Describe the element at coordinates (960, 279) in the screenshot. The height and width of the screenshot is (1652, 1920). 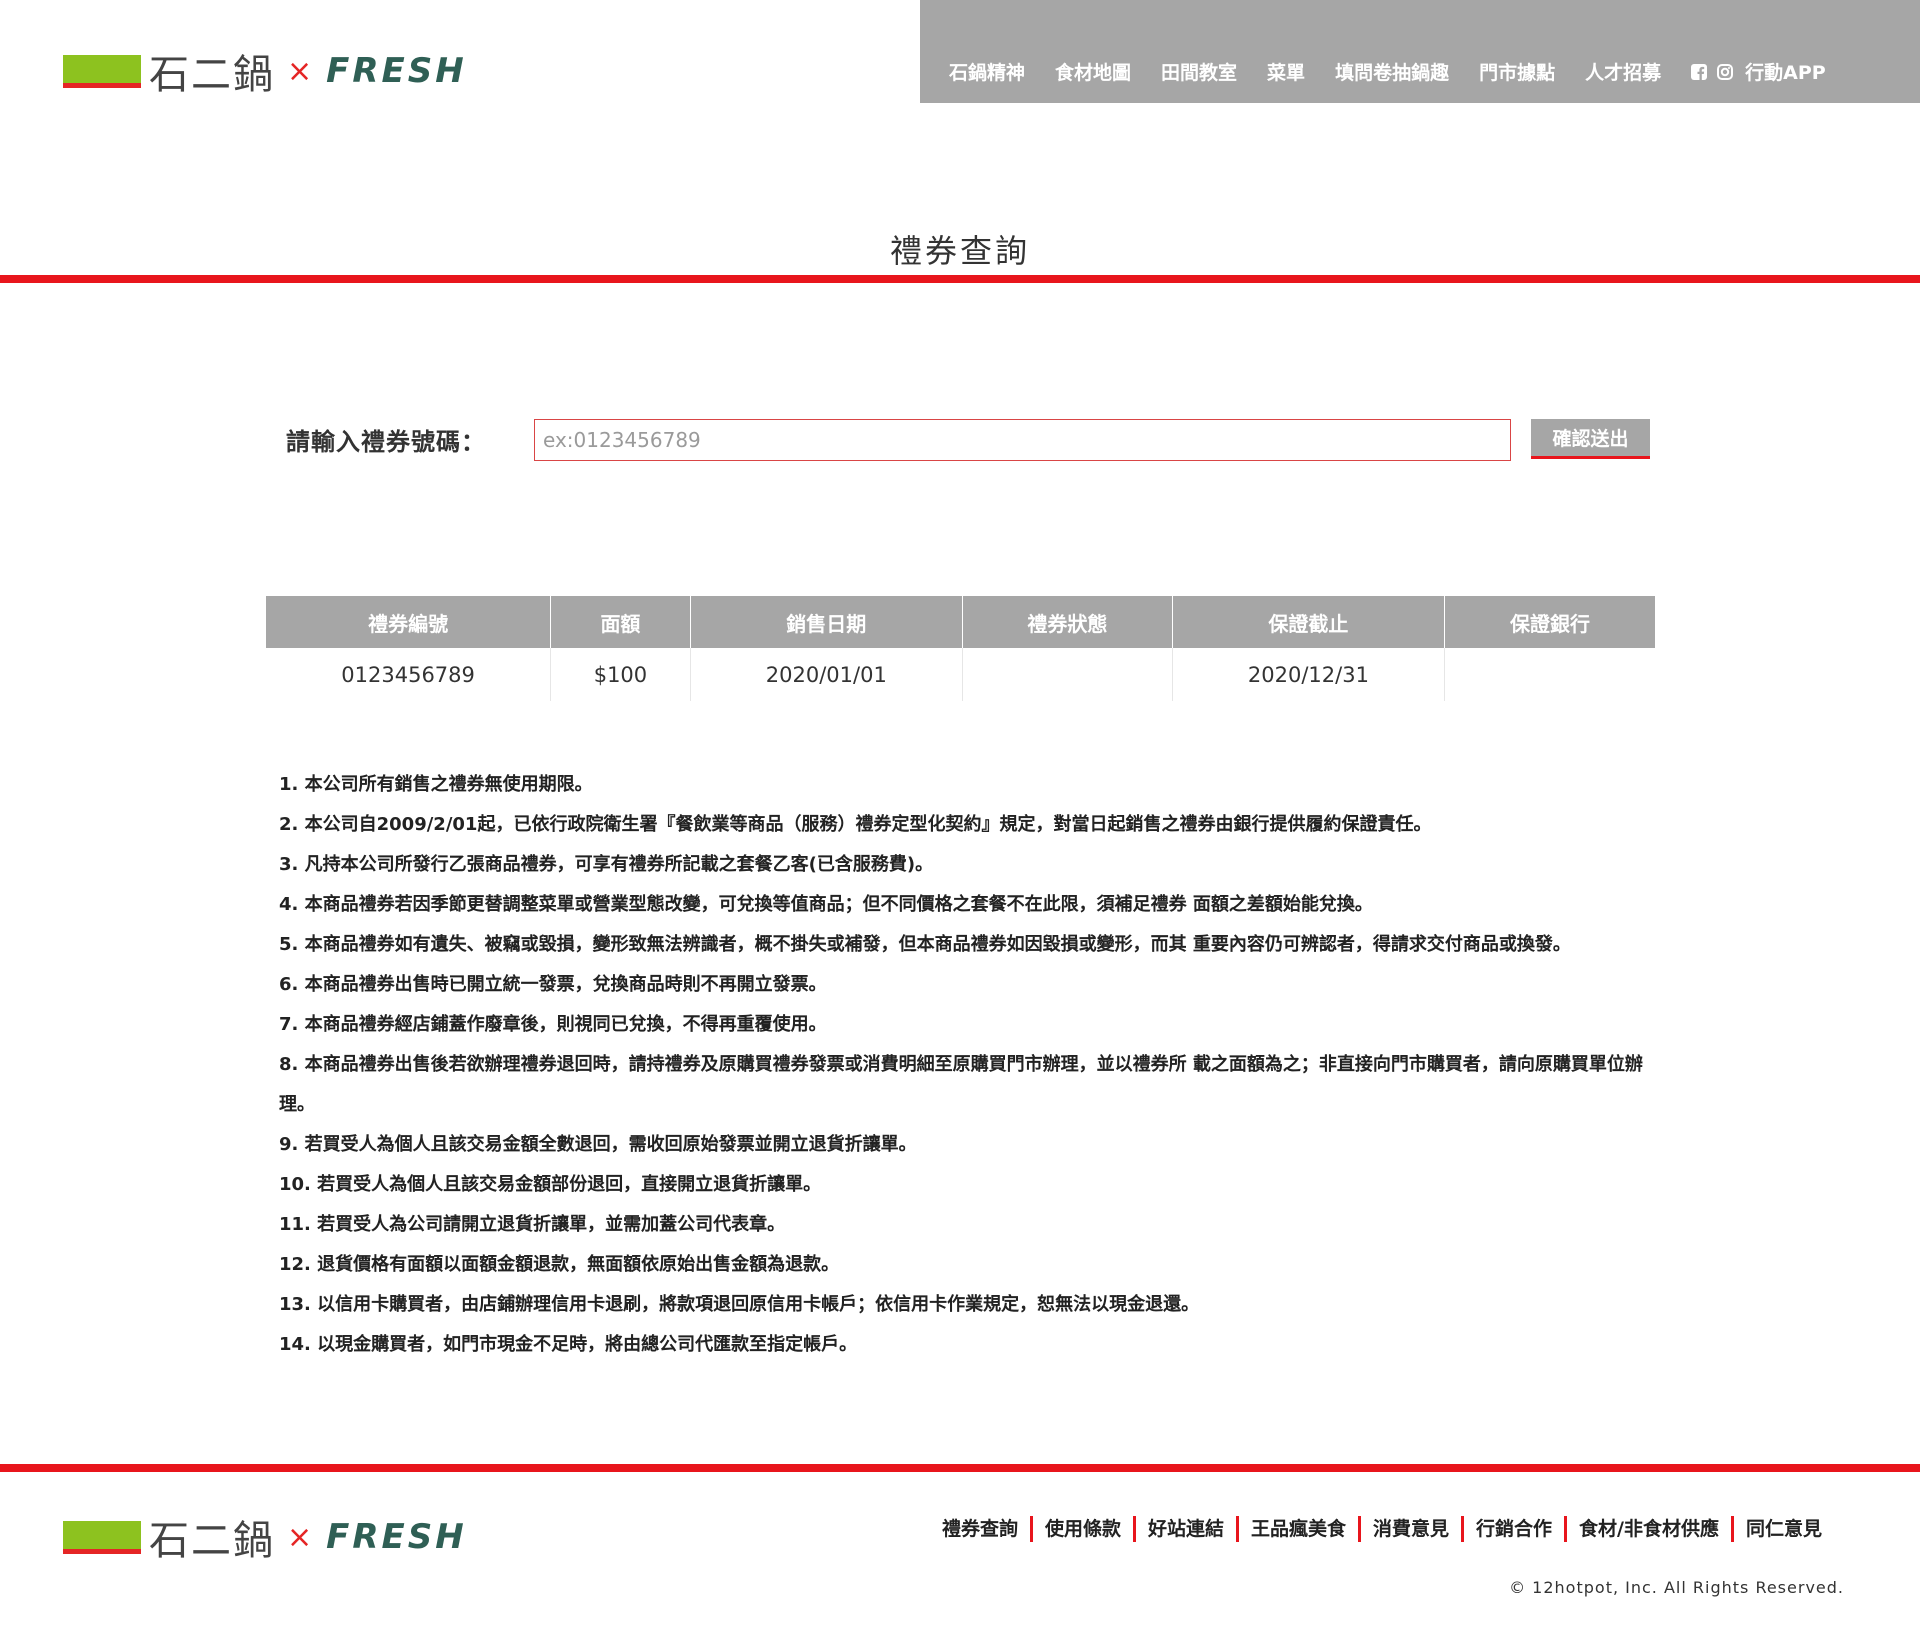
I see `title-divider` at that location.